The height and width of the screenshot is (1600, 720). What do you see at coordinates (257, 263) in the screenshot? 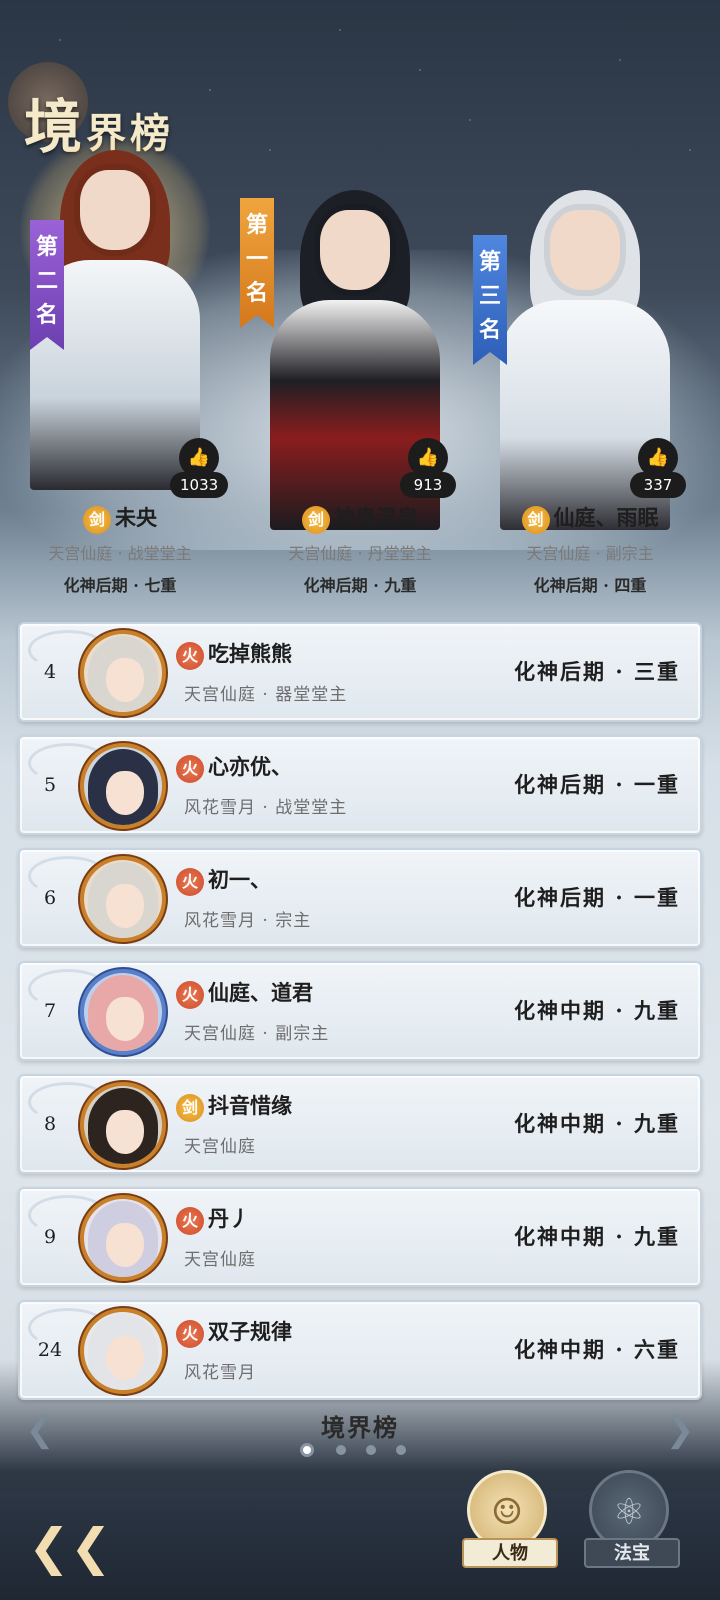
I see `rank-banner-1: 第一名` at bounding box center [257, 263].